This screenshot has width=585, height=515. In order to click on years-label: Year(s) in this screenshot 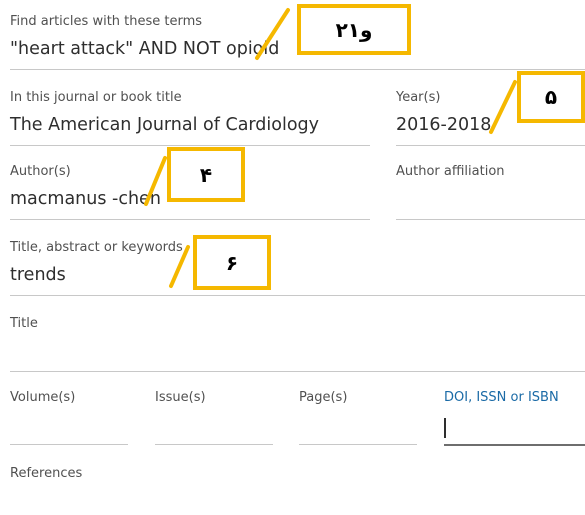, I will do `click(418, 97)`.